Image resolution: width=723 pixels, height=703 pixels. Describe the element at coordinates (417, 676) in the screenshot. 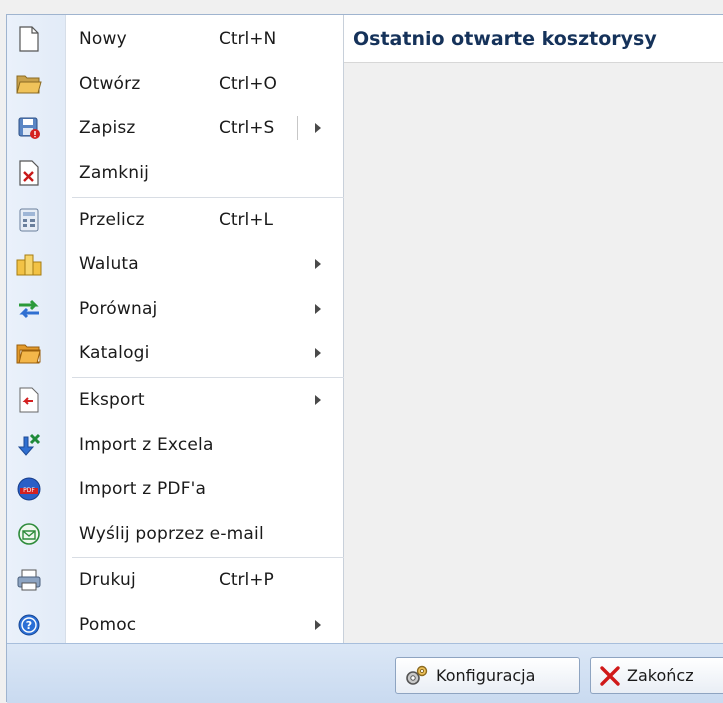

I see `gears-icon` at that location.